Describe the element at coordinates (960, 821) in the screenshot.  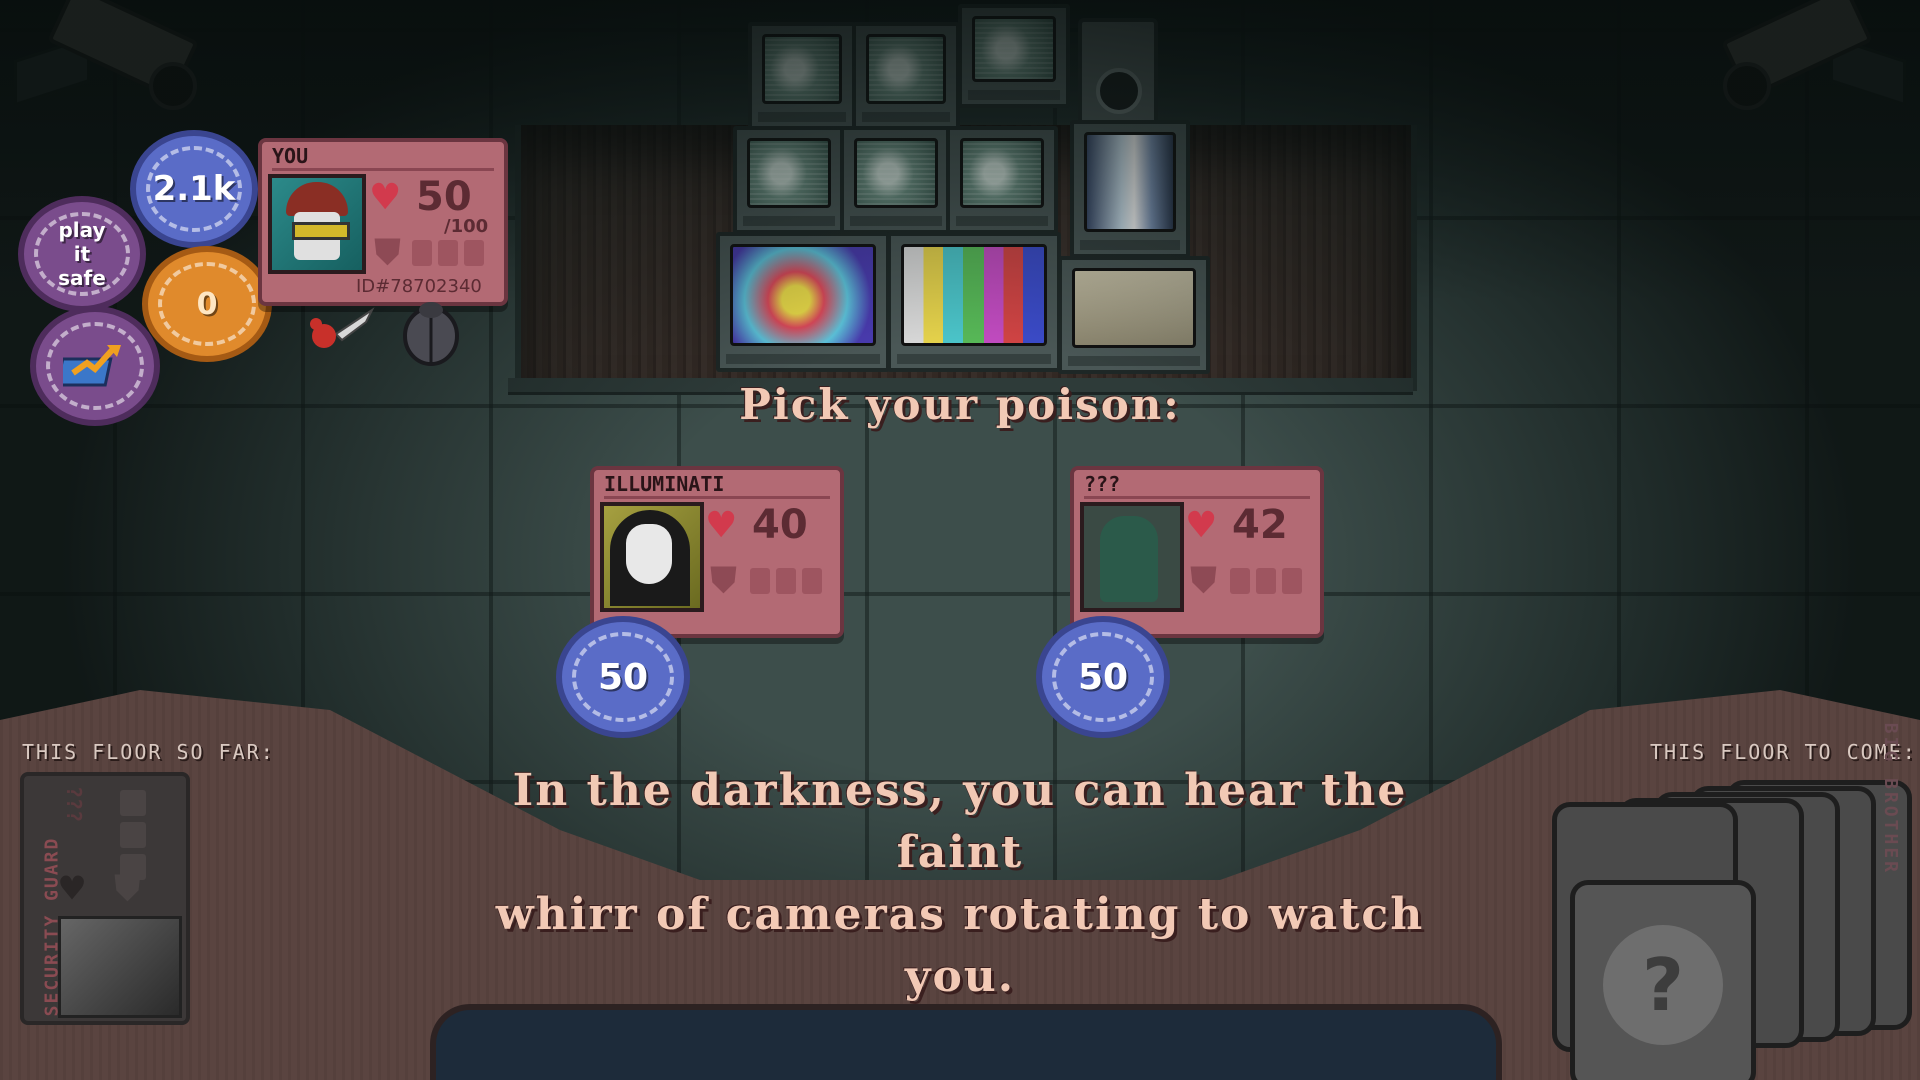
I see `narration-line-1: In the darkness, you can hear the faint` at that location.